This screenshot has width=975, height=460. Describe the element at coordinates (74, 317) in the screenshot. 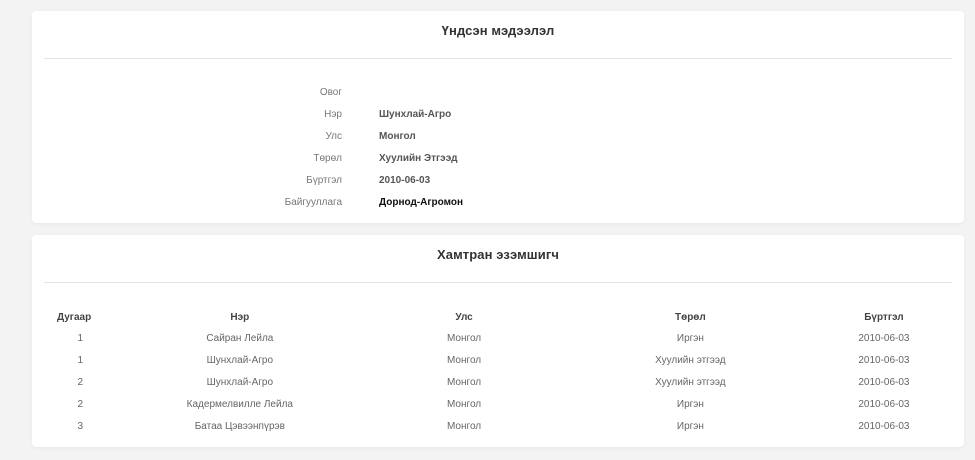

I see `column-header-number: Дугаар` at that location.